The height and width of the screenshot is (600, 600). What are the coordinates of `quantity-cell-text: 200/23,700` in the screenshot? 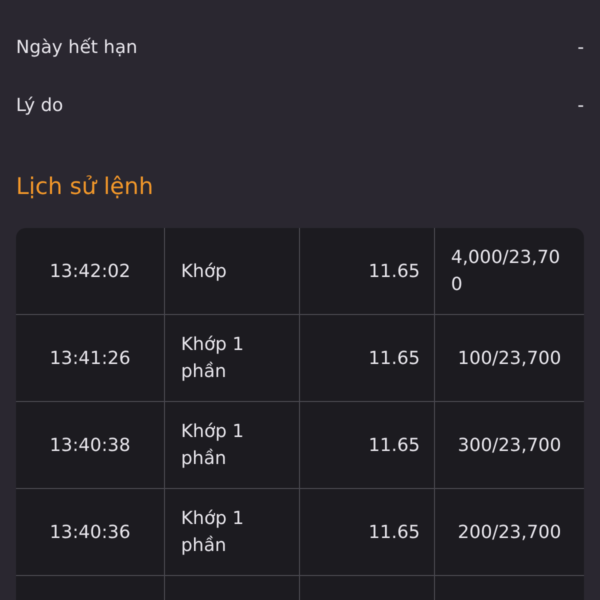 It's located at (509, 532).